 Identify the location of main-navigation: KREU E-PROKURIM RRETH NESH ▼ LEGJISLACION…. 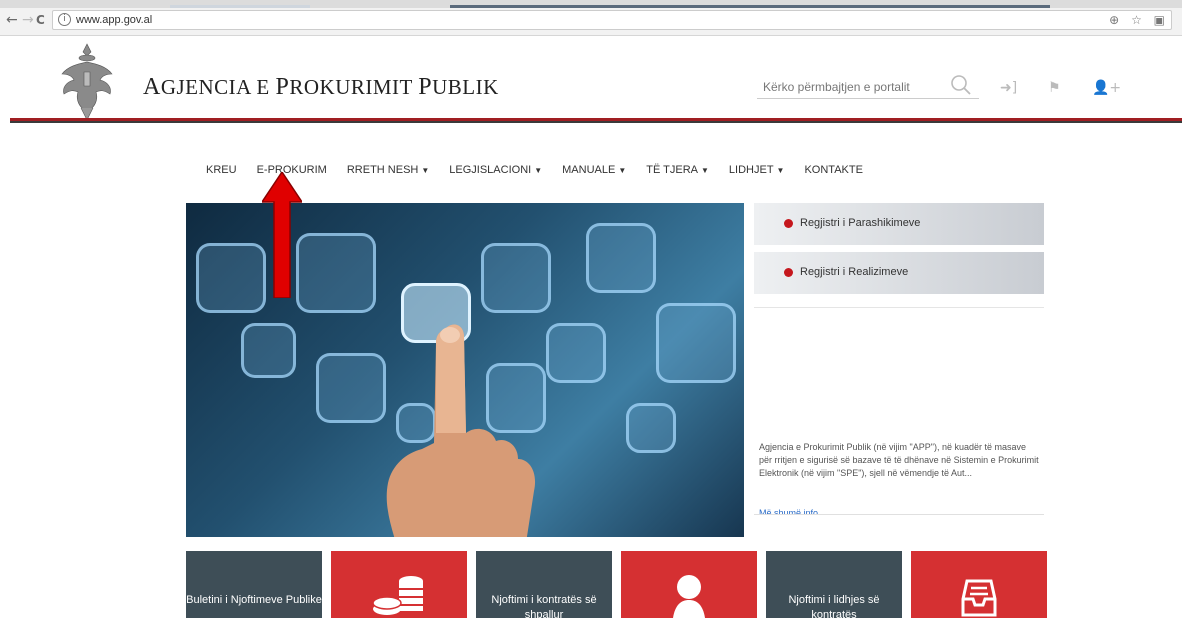
(544, 170).